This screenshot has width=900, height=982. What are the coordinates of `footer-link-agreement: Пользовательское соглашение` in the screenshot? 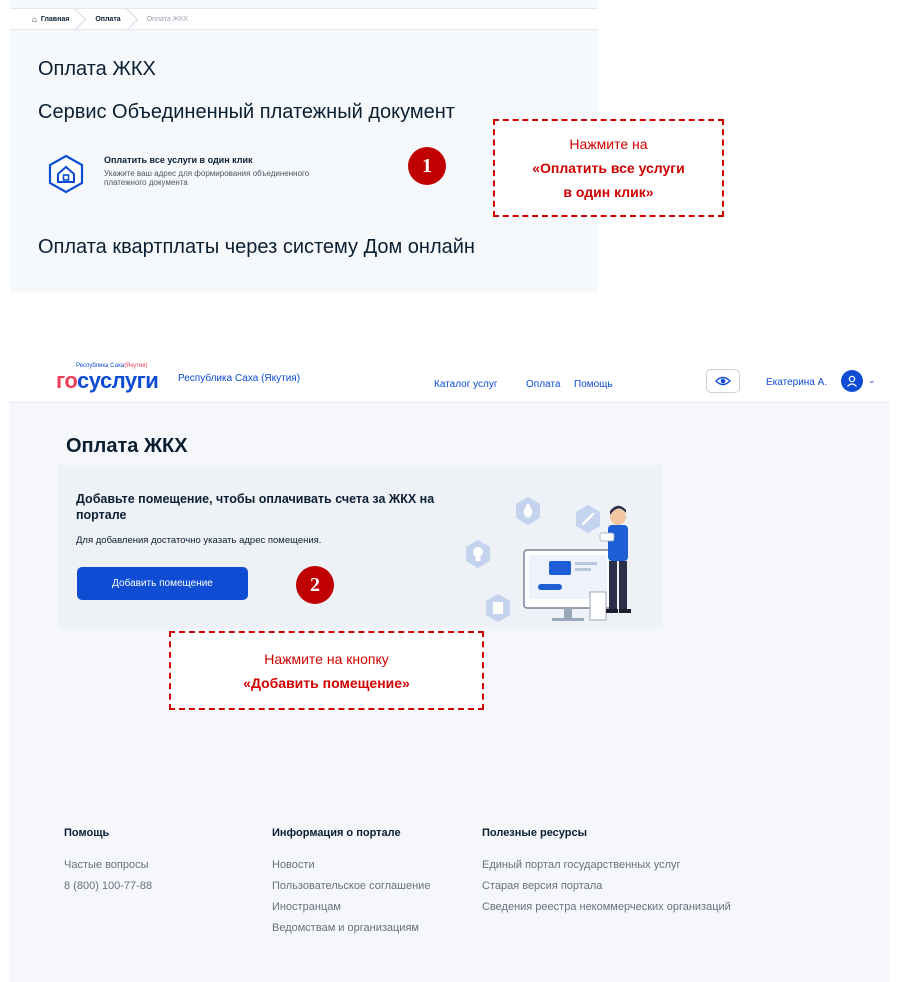 It's located at (351, 886).